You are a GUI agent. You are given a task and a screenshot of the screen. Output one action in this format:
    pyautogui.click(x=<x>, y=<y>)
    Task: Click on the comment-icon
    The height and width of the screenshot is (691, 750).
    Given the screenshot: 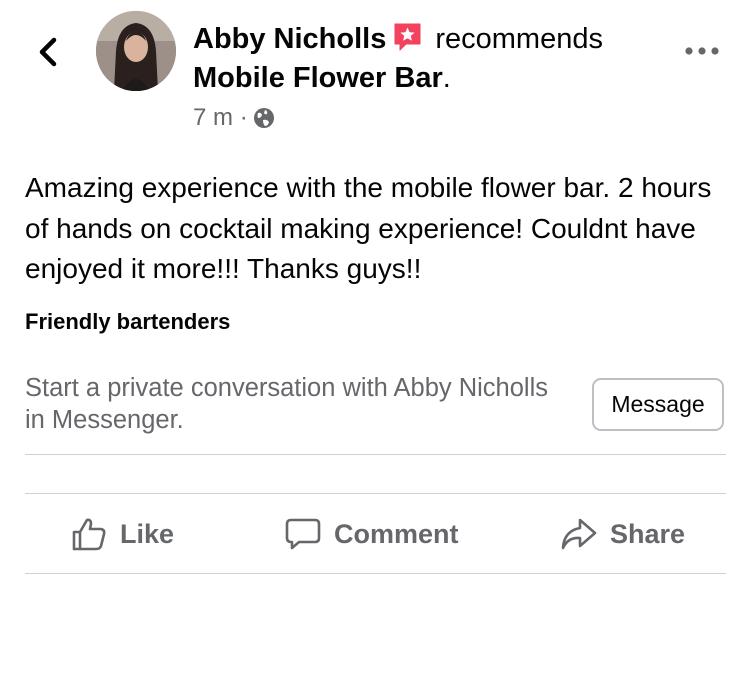 What is the action you would take?
    pyautogui.click(x=303, y=534)
    